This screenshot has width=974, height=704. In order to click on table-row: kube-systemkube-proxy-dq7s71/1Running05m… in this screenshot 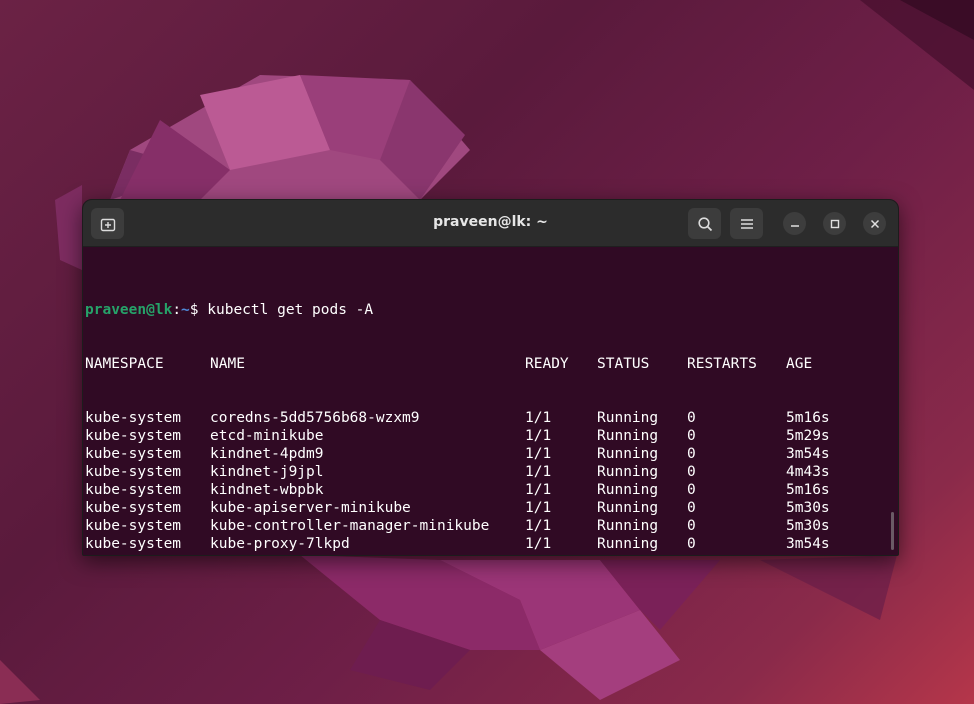, I will do `click(485, 554)`.